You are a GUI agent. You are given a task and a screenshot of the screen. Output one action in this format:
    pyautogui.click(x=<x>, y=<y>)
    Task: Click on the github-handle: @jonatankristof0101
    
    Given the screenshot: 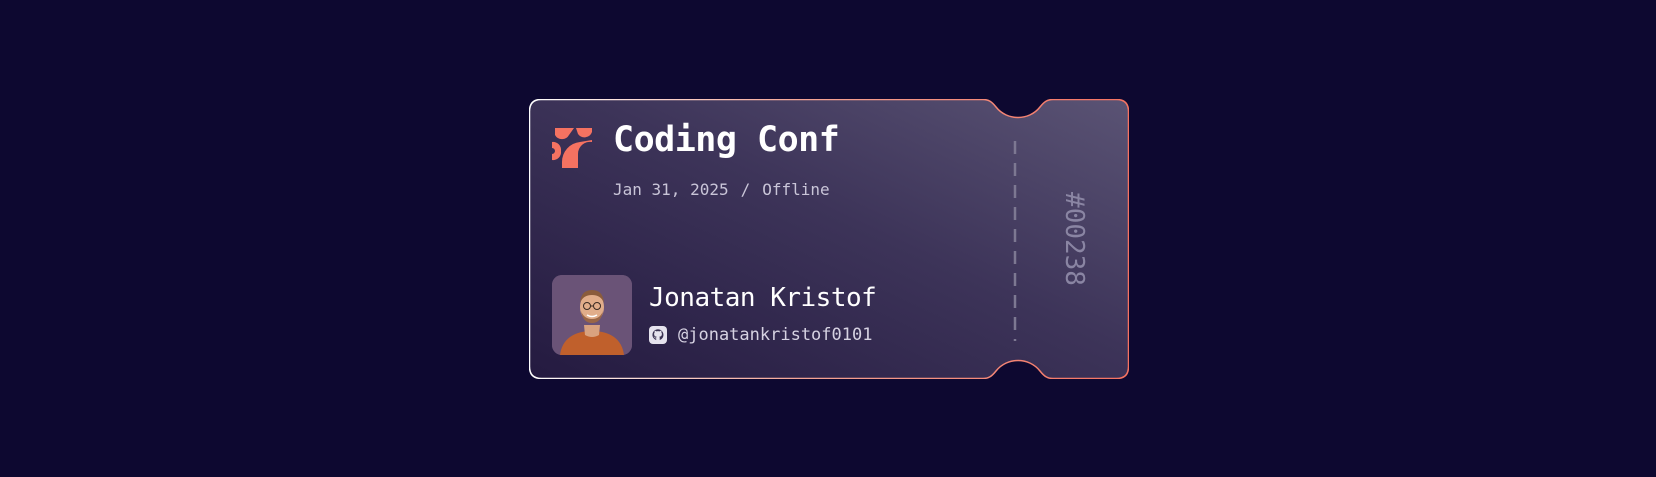 What is the action you would take?
    pyautogui.click(x=775, y=335)
    